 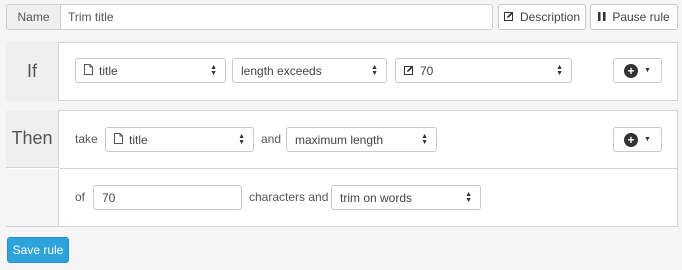 What do you see at coordinates (339, 139) in the screenshot?
I see `then-mode-value: maximum length` at bounding box center [339, 139].